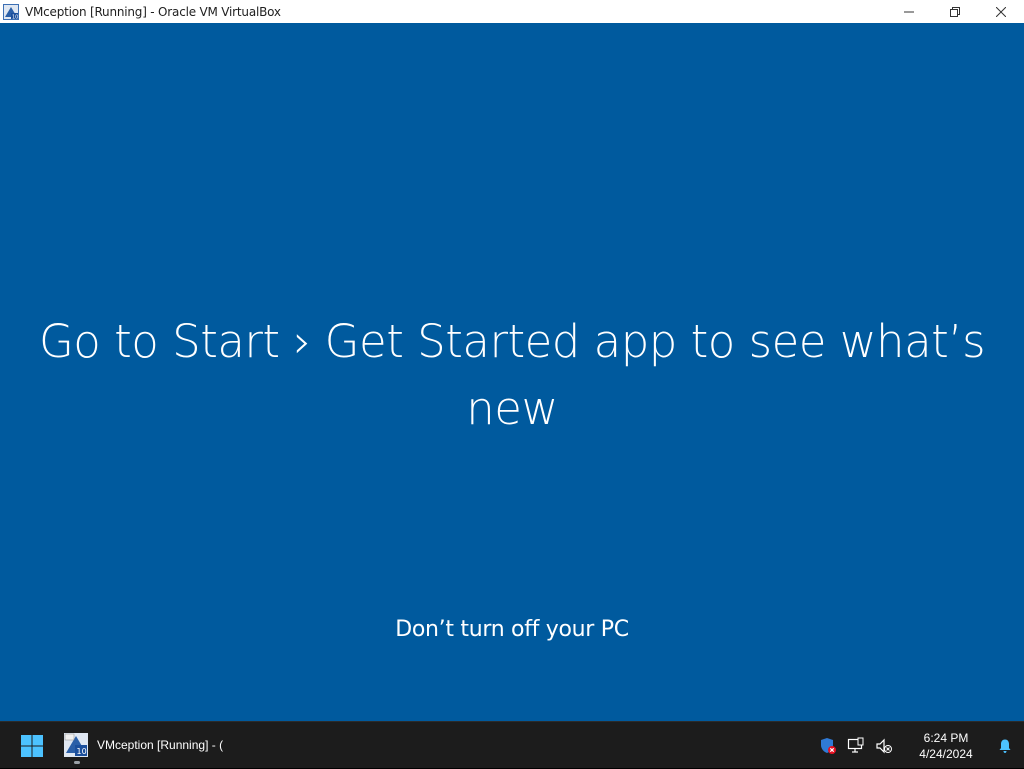 The image size is (1024, 769). I want to click on network-disconnected-icon, so click(856, 746).